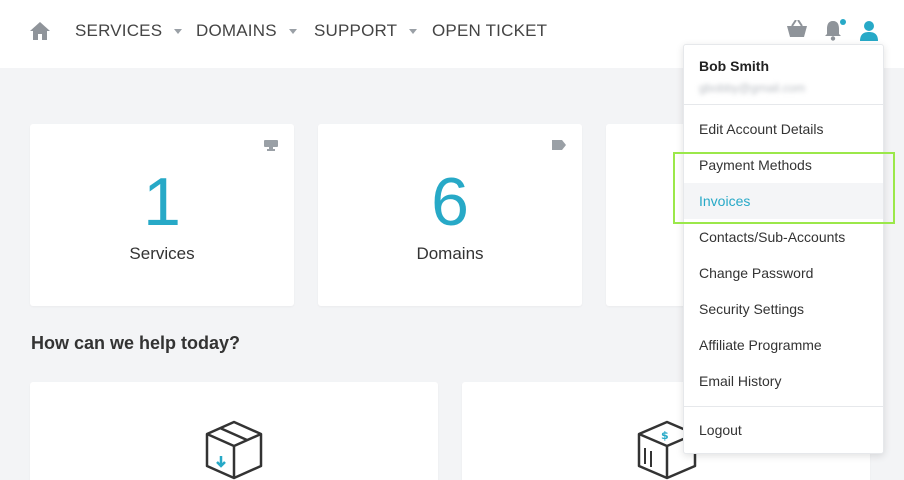  Describe the element at coordinates (40, 31) in the screenshot. I see `home-icon` at that location.